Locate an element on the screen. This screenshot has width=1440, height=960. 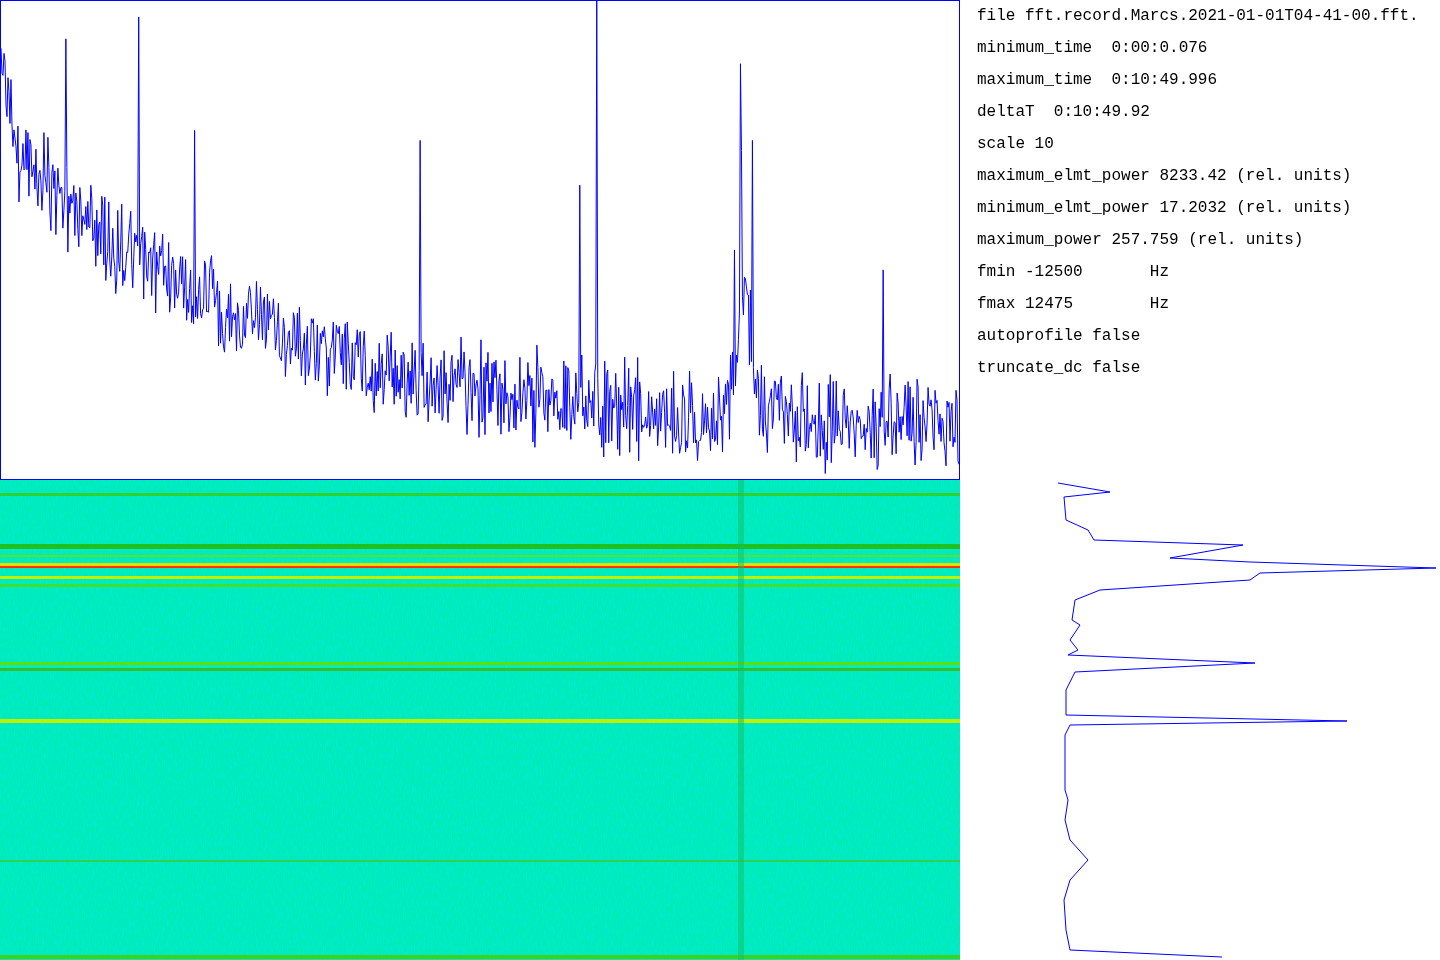
info-line: maximum_time 0:10:49.996 is located at coordinates (1097, 80).